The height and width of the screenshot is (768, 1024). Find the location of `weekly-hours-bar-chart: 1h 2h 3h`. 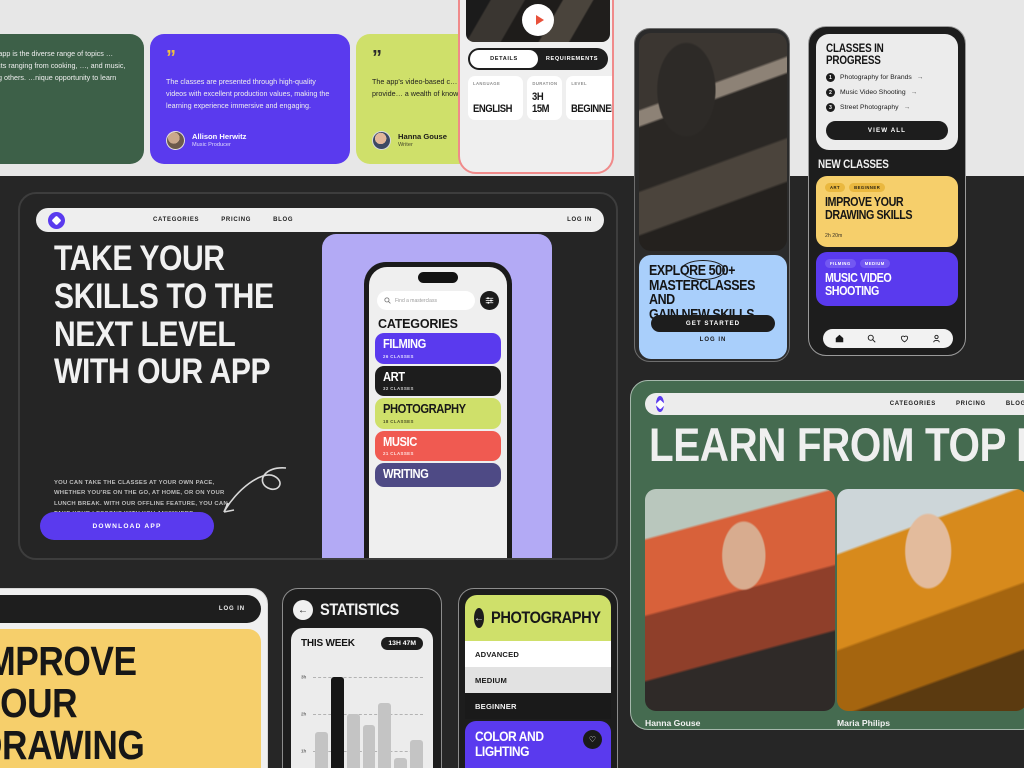

weekly-hours-bar-chart: 1h 2h 3h is located at coordinates (362, 715).